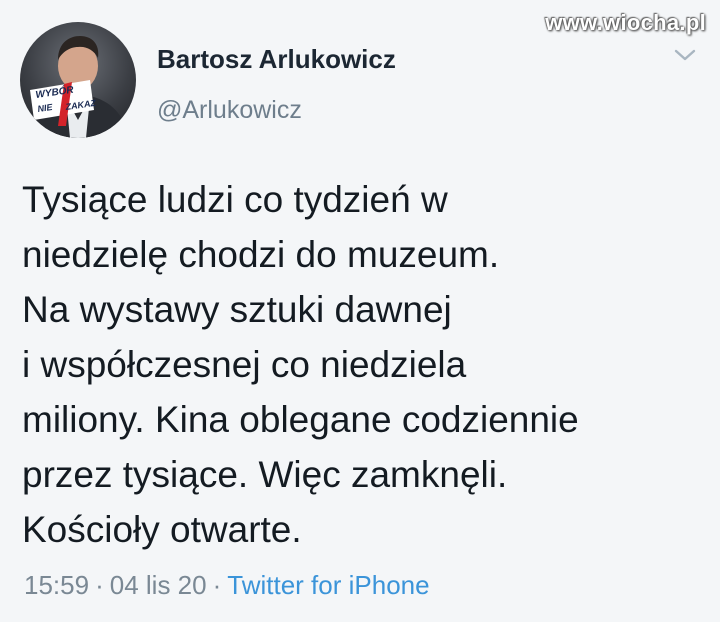 This screenshot has width=720, height=622. What do you see at coordinates (265, 474) in the screenshot?
I see `tweet-line: przez tysiące. Więc zamknęli.` at bounding box center [265, 474].